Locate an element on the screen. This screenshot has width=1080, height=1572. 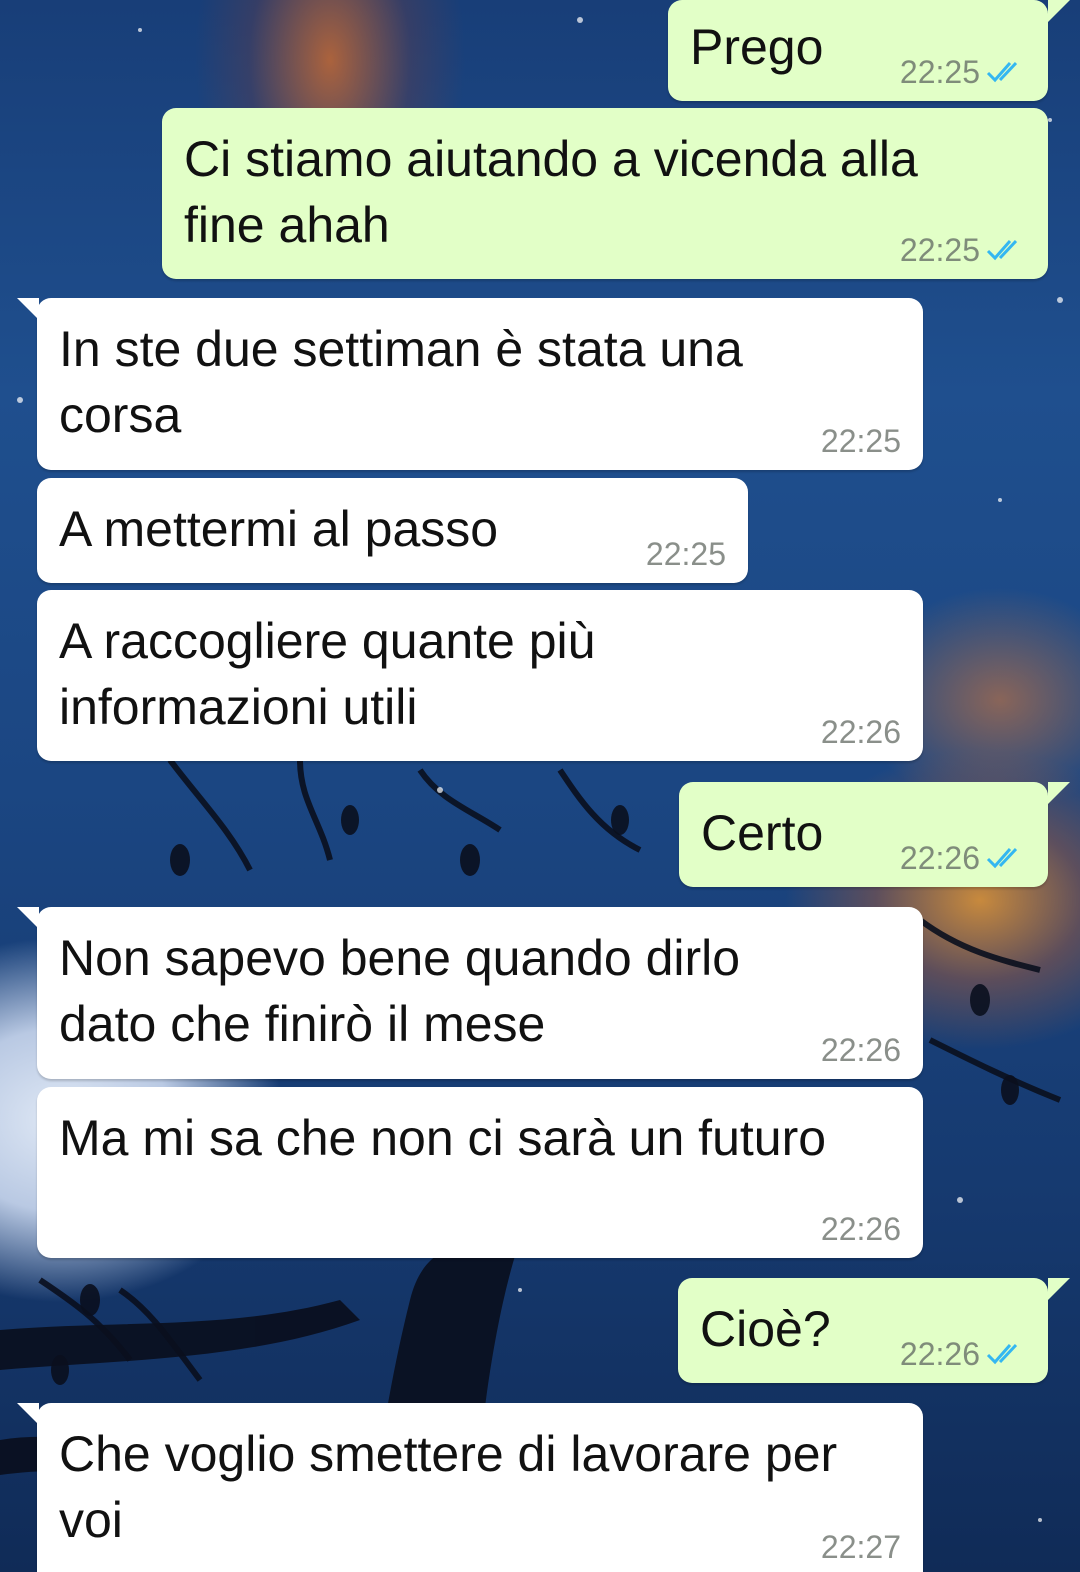
message-bubble-incoming: Ma mi sa che non ci sarà un futuro 22:26 is located at coordinates (480, 1172).